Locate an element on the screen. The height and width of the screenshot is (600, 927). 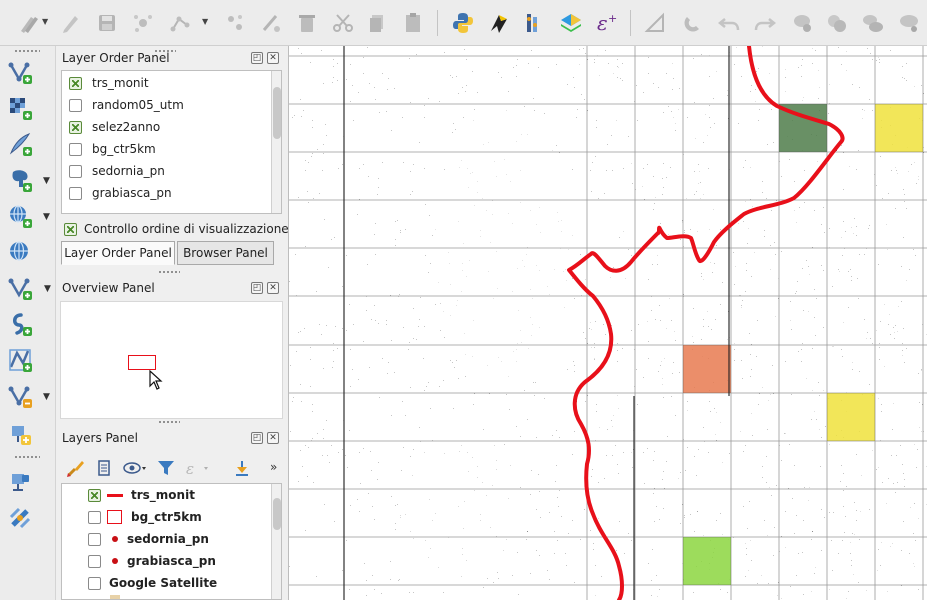
display-order-control: Controllo ordine di visualizzazione is located at coordinates (176, 229).